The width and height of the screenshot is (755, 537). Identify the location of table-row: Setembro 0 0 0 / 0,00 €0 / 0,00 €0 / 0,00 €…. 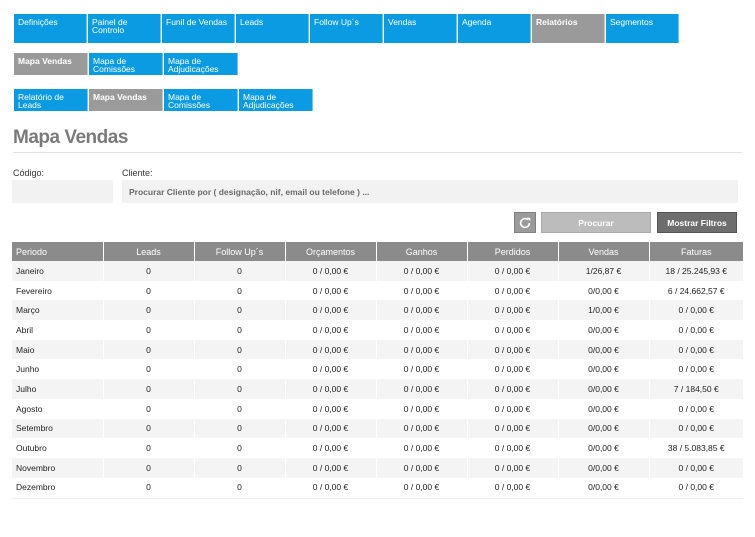
(377, 428).